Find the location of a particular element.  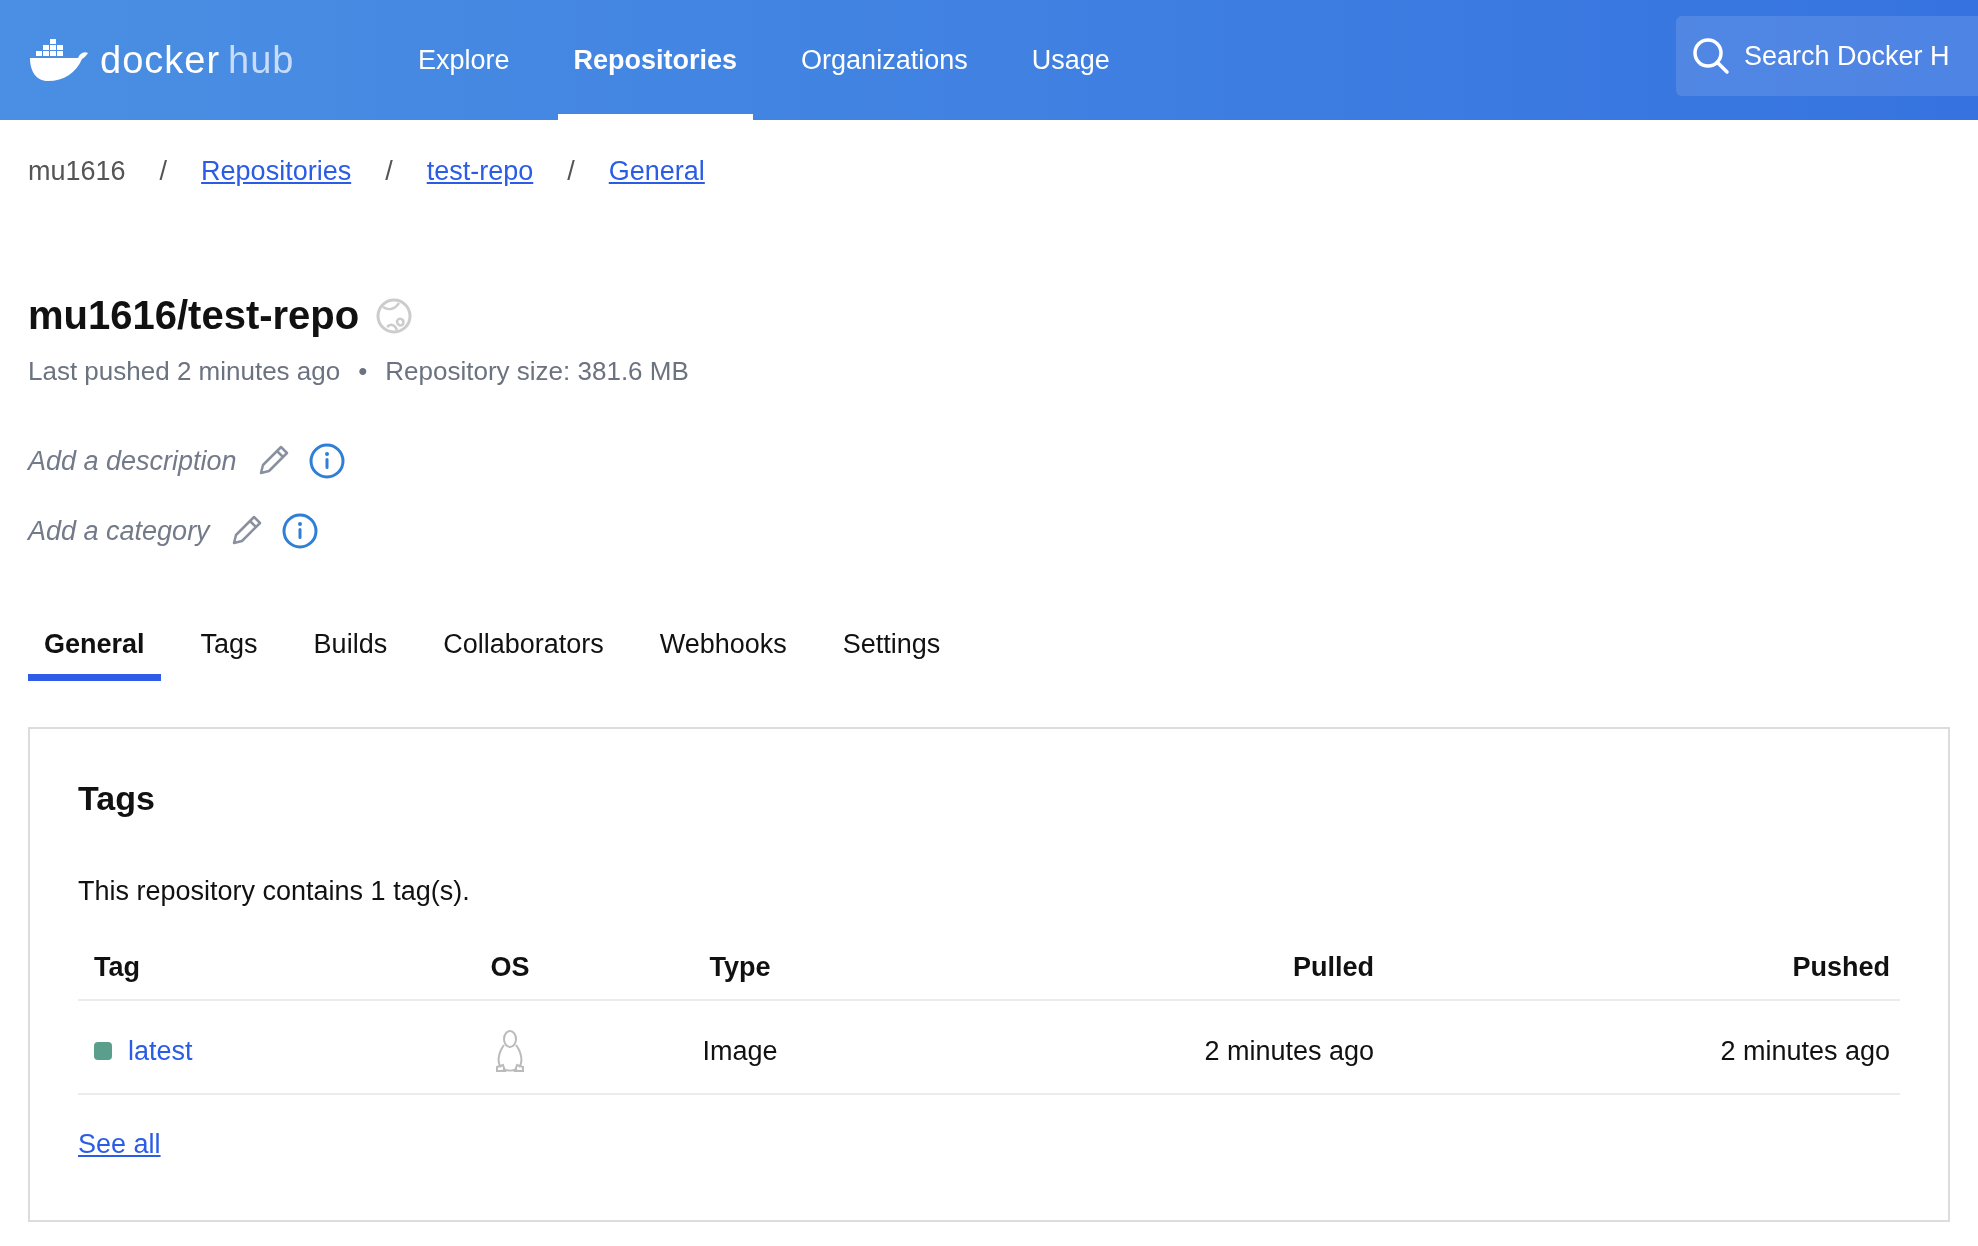

search-field: Search Docker H is located at coordinates (1827, 56).